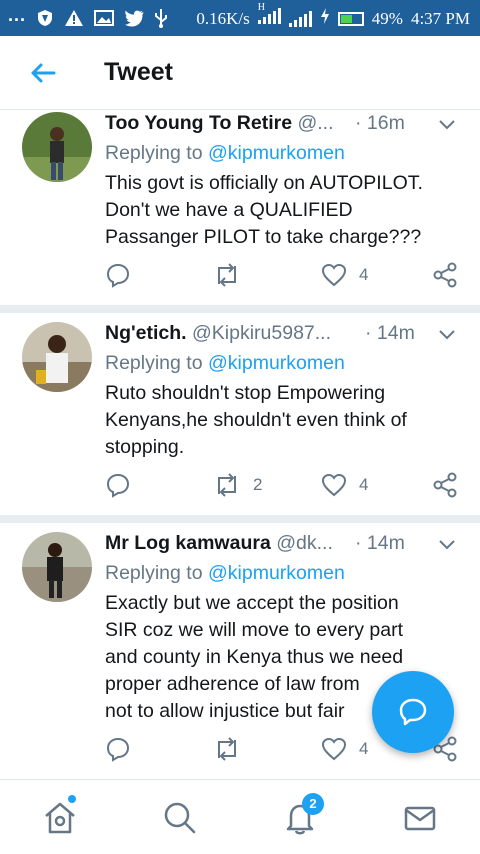  I want to click on tweet-header: Too Young To Retire @... · 16m, so click(290, 125).